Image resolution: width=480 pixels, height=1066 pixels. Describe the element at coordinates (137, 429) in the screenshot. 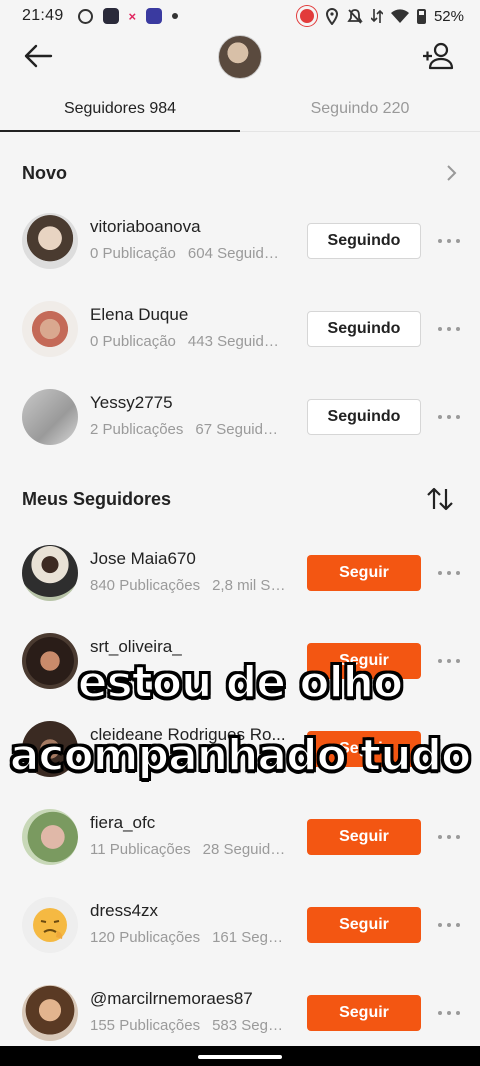

I see `posts-count: 2 Publicações` at that location.